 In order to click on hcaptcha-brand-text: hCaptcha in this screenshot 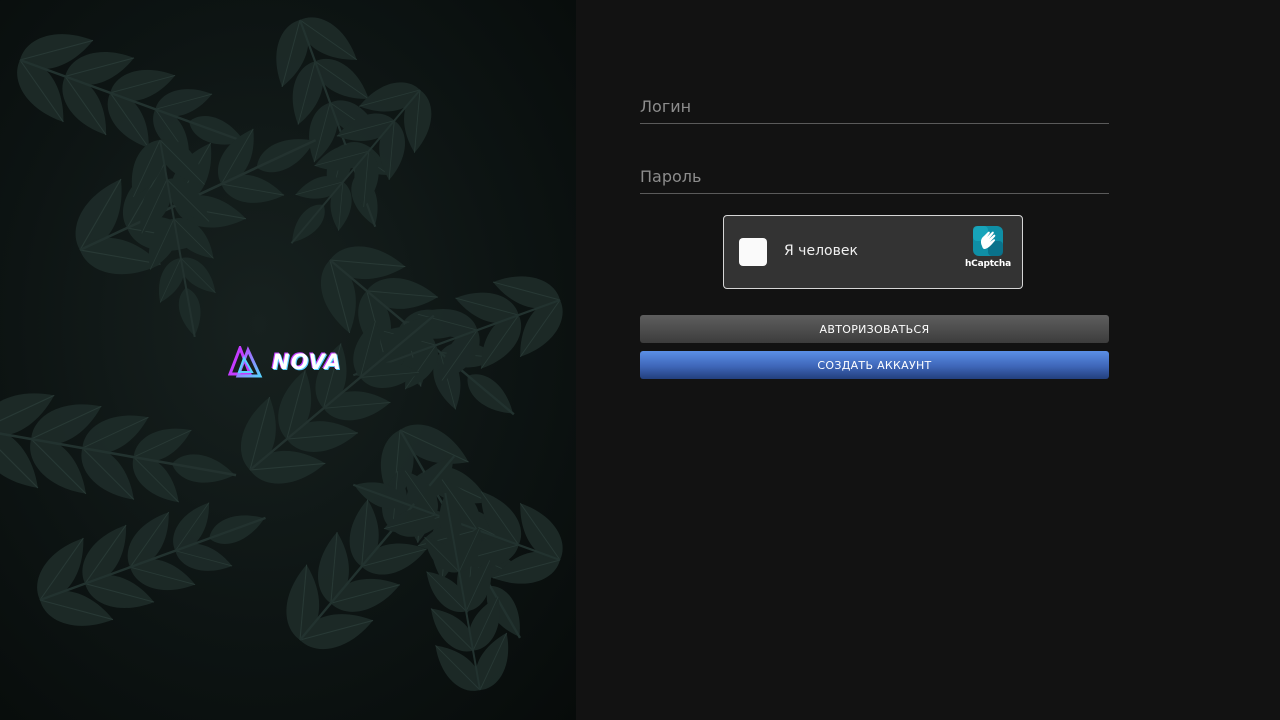, I will do `click(988, 264)`.